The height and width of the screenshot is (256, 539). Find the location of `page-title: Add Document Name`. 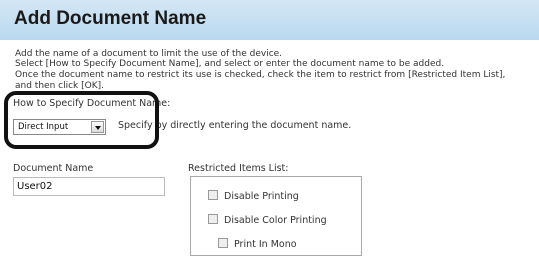

page-title: Add Document Name is located at coordinates (110, 18).